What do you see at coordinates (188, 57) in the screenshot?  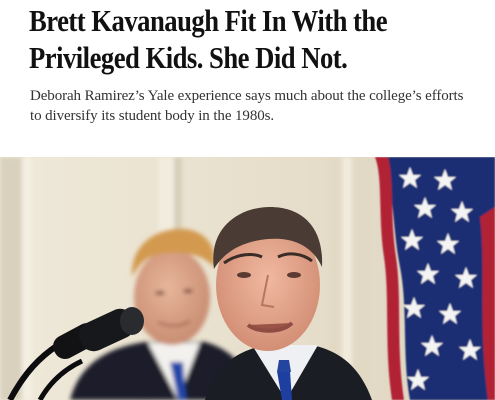 I see `headline-line-2: Privileged Kids. She Did Not.` at bounding box center [188, 57].